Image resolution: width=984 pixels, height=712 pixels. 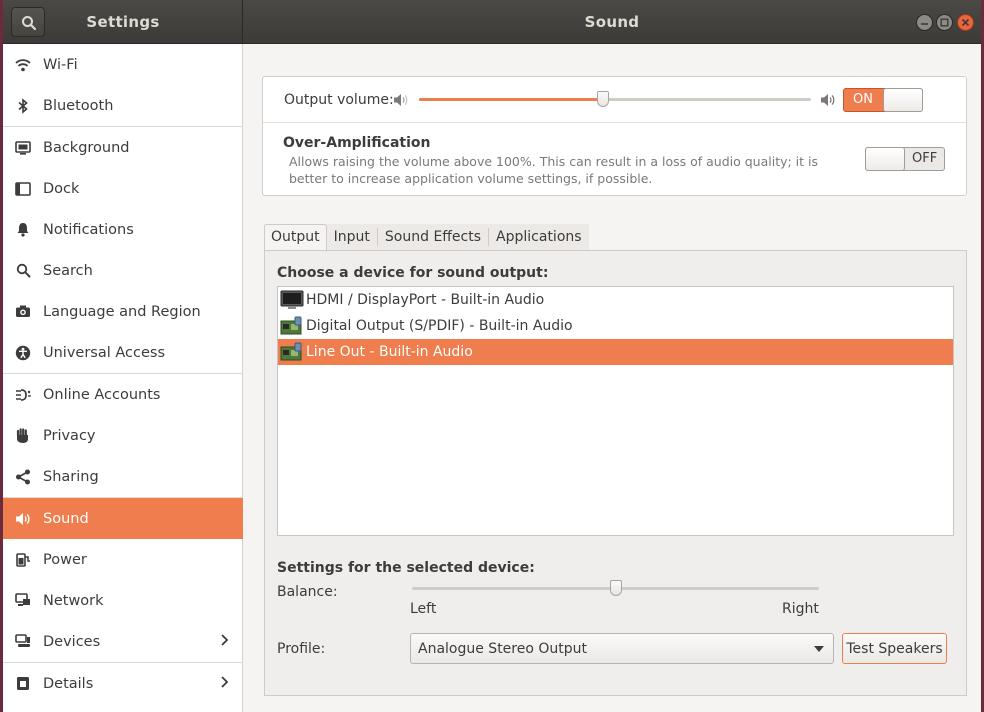 I want to click on wifi-icon, so click(x=23, y=65).